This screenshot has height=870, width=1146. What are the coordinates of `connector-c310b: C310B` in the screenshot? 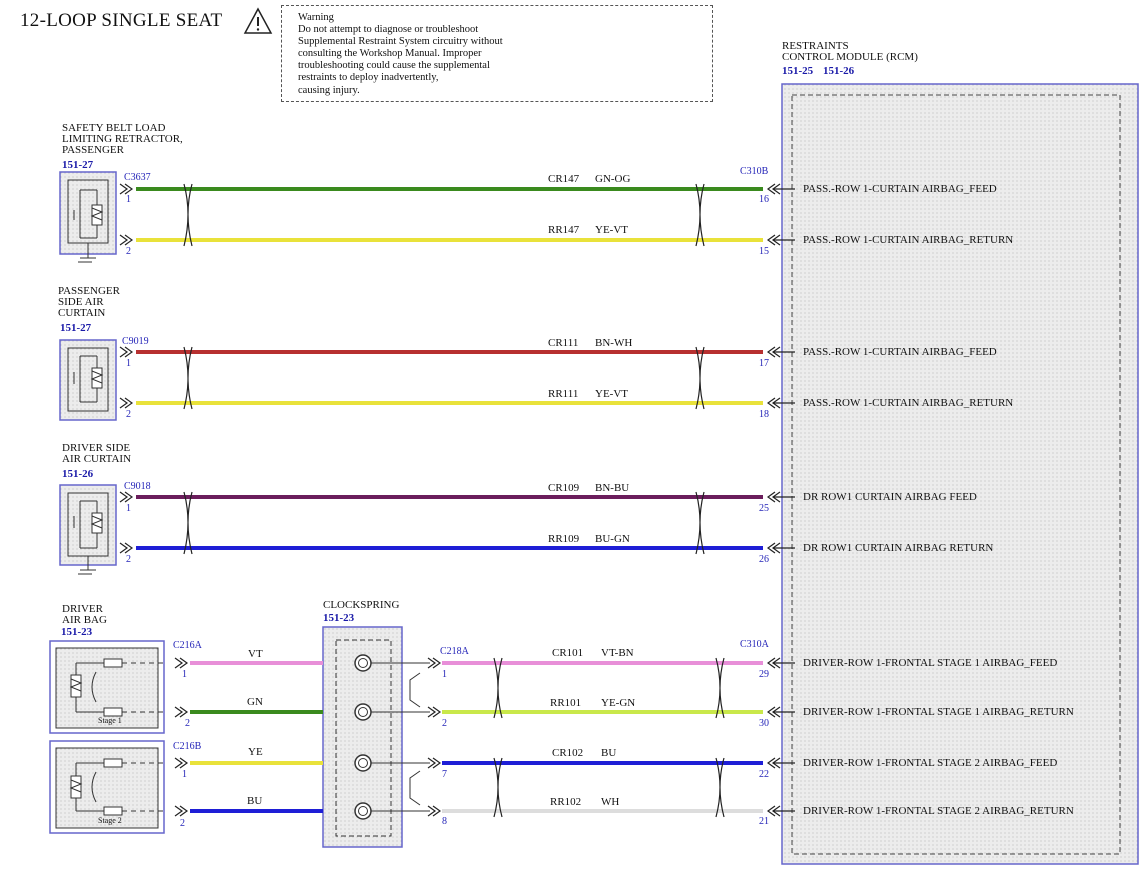 It's located at (754, 171).